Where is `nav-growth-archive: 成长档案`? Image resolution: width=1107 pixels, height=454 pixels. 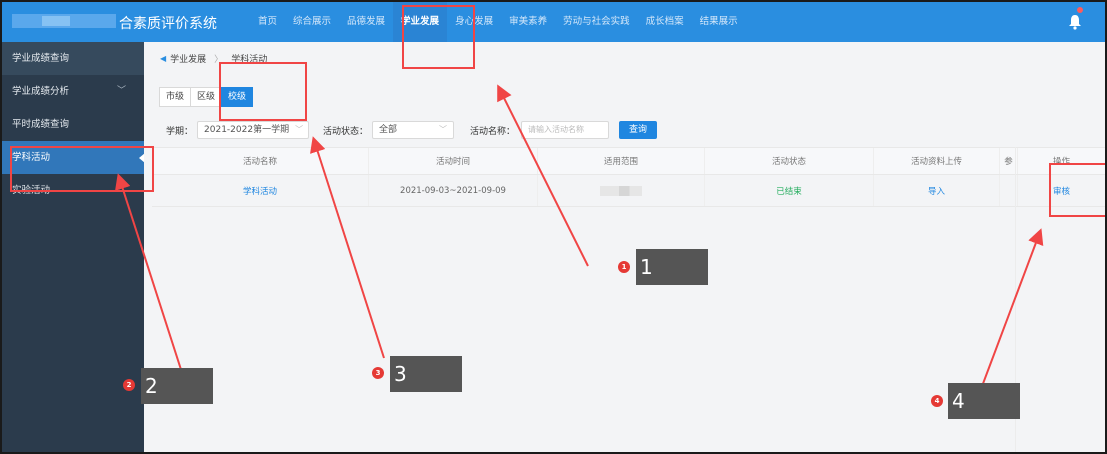
nav-growth-archive: 成长档案 is located at coordinates (665, 22).